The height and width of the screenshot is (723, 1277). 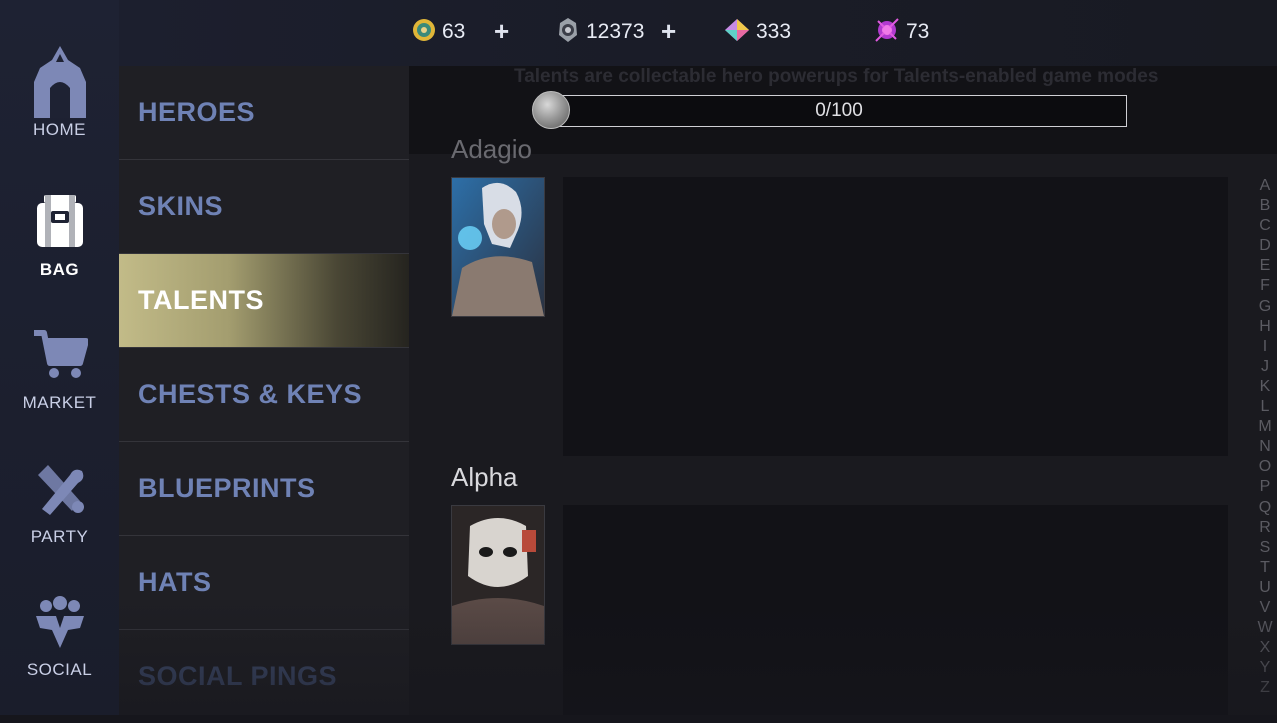 What do you see at coordinates (1265, 668) in the screenshot?
I see `alphabet-letter-y: Y` at bounding box center [1265, 668].